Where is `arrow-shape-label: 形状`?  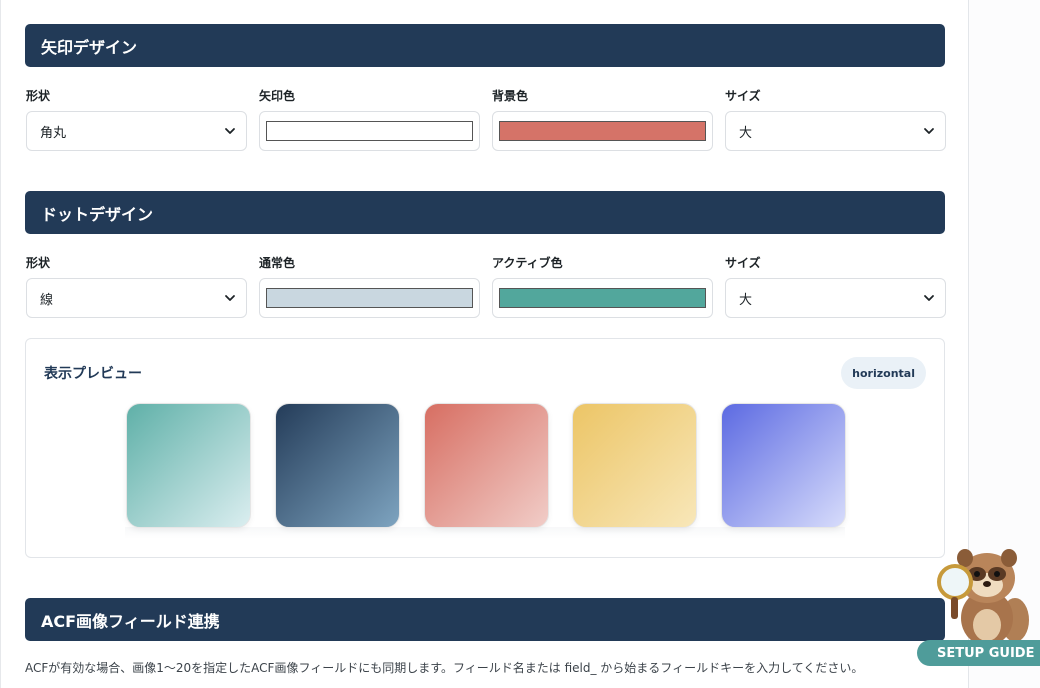 arrow-shape-label: 形状 is located at coordinates (38, 96).